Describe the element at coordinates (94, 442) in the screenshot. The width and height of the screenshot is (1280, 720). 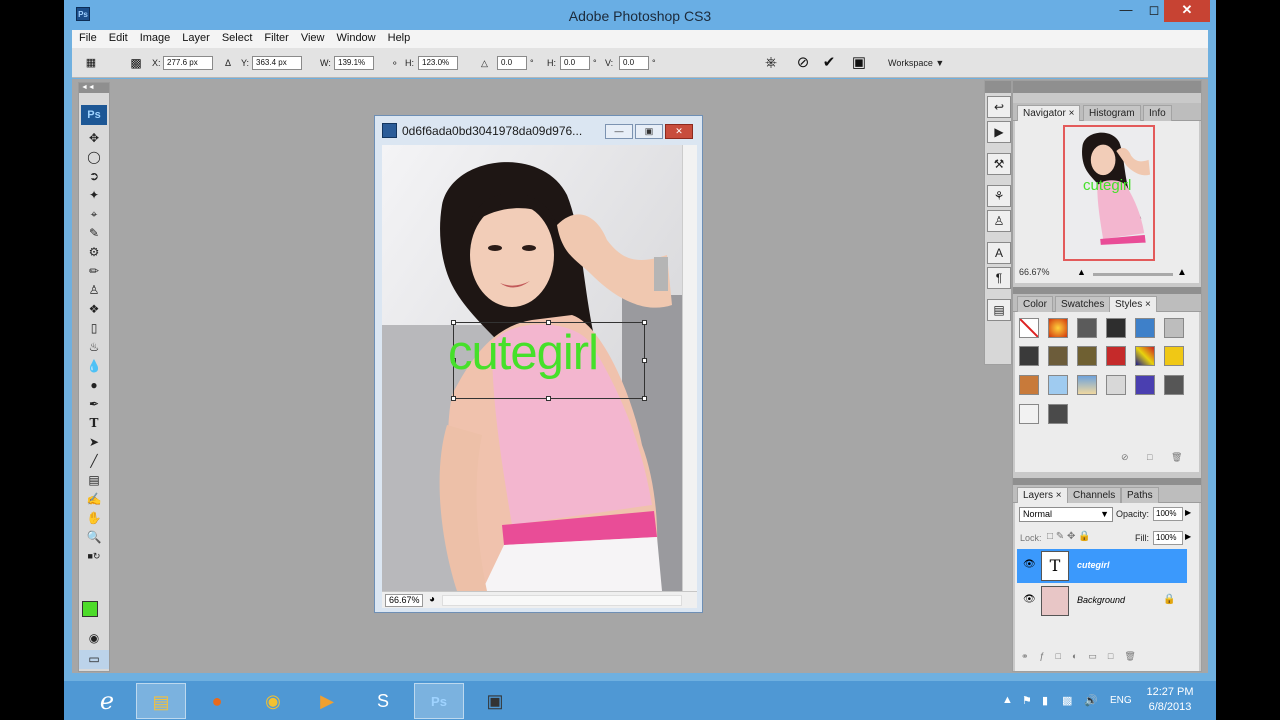
I see `path-selection-tool-icon: ➤` at that location.